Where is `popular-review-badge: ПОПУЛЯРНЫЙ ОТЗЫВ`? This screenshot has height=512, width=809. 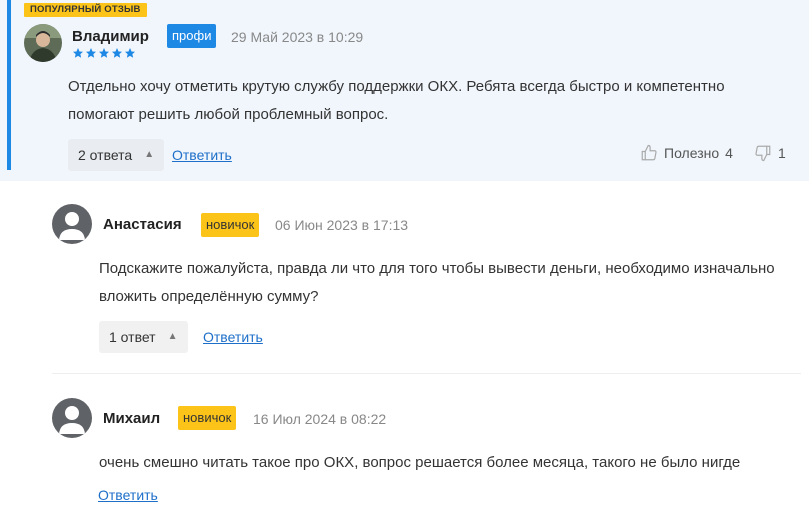
popular-review-badge: ПОПУЛЯРНЫЙ ОТЗЫВ is located at coordinates (85, 10).